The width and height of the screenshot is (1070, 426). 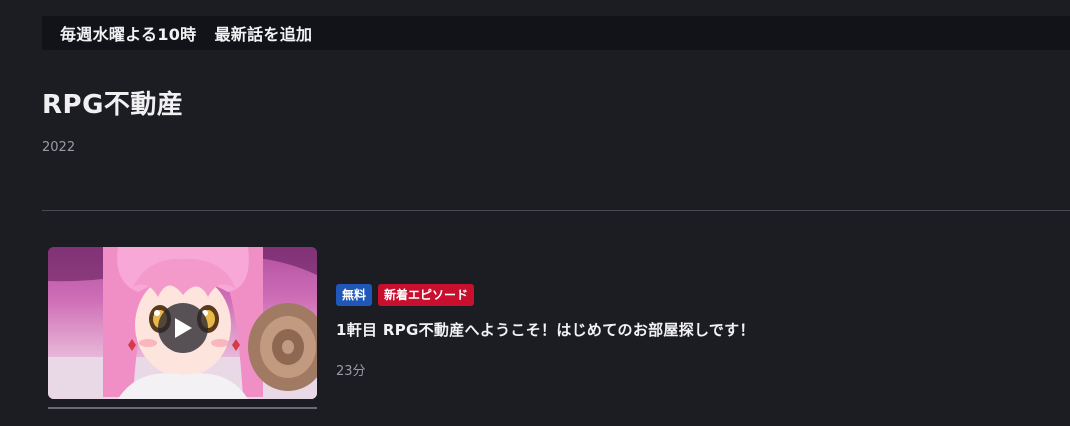 What do you see at coordinates (128, 34) in the screenshot?
I see `broadcast-schedule-text: 毎週水曜よる10時` at bounding box center [128, 34].